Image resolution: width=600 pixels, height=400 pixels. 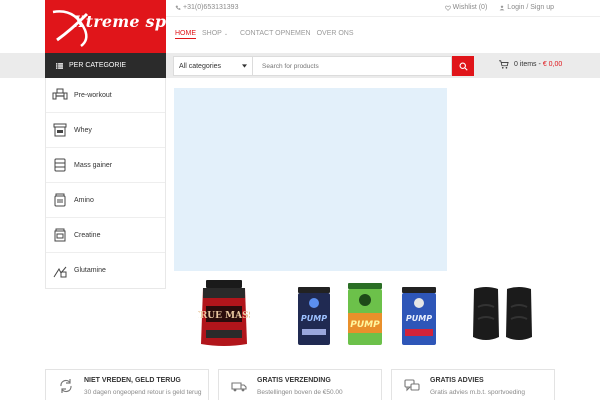 What do you see at coordinates (412, 385) in the screenshot?
I see `chat-icon` at bounding box center [412, 385].